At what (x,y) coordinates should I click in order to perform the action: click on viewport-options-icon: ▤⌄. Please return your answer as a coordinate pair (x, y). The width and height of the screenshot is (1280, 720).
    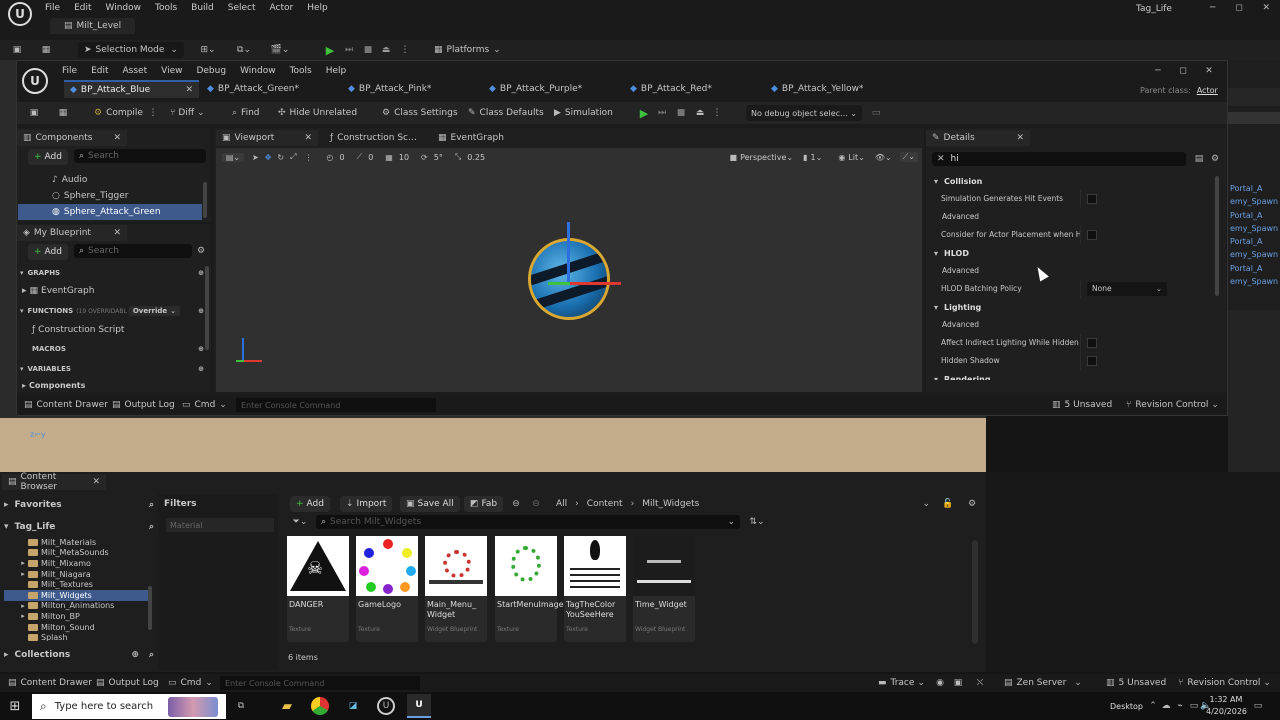
    Looking at the image, I should click on (233, 157).